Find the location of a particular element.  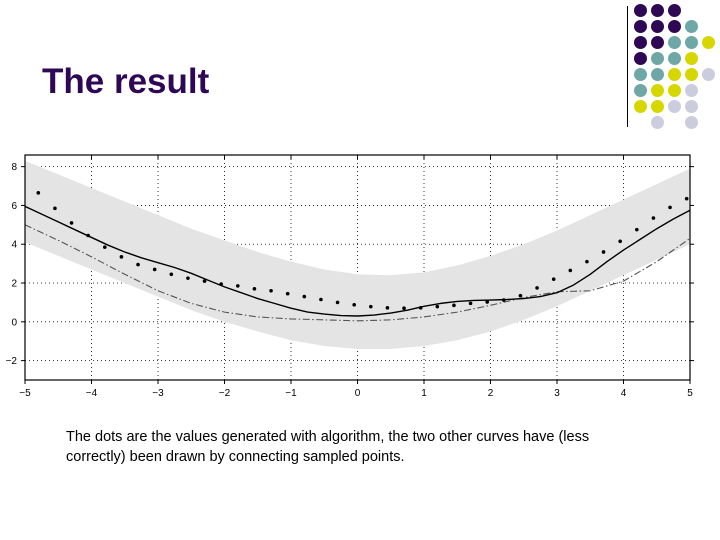

x-tick-label: 2 is located at coordinates (491, 393).